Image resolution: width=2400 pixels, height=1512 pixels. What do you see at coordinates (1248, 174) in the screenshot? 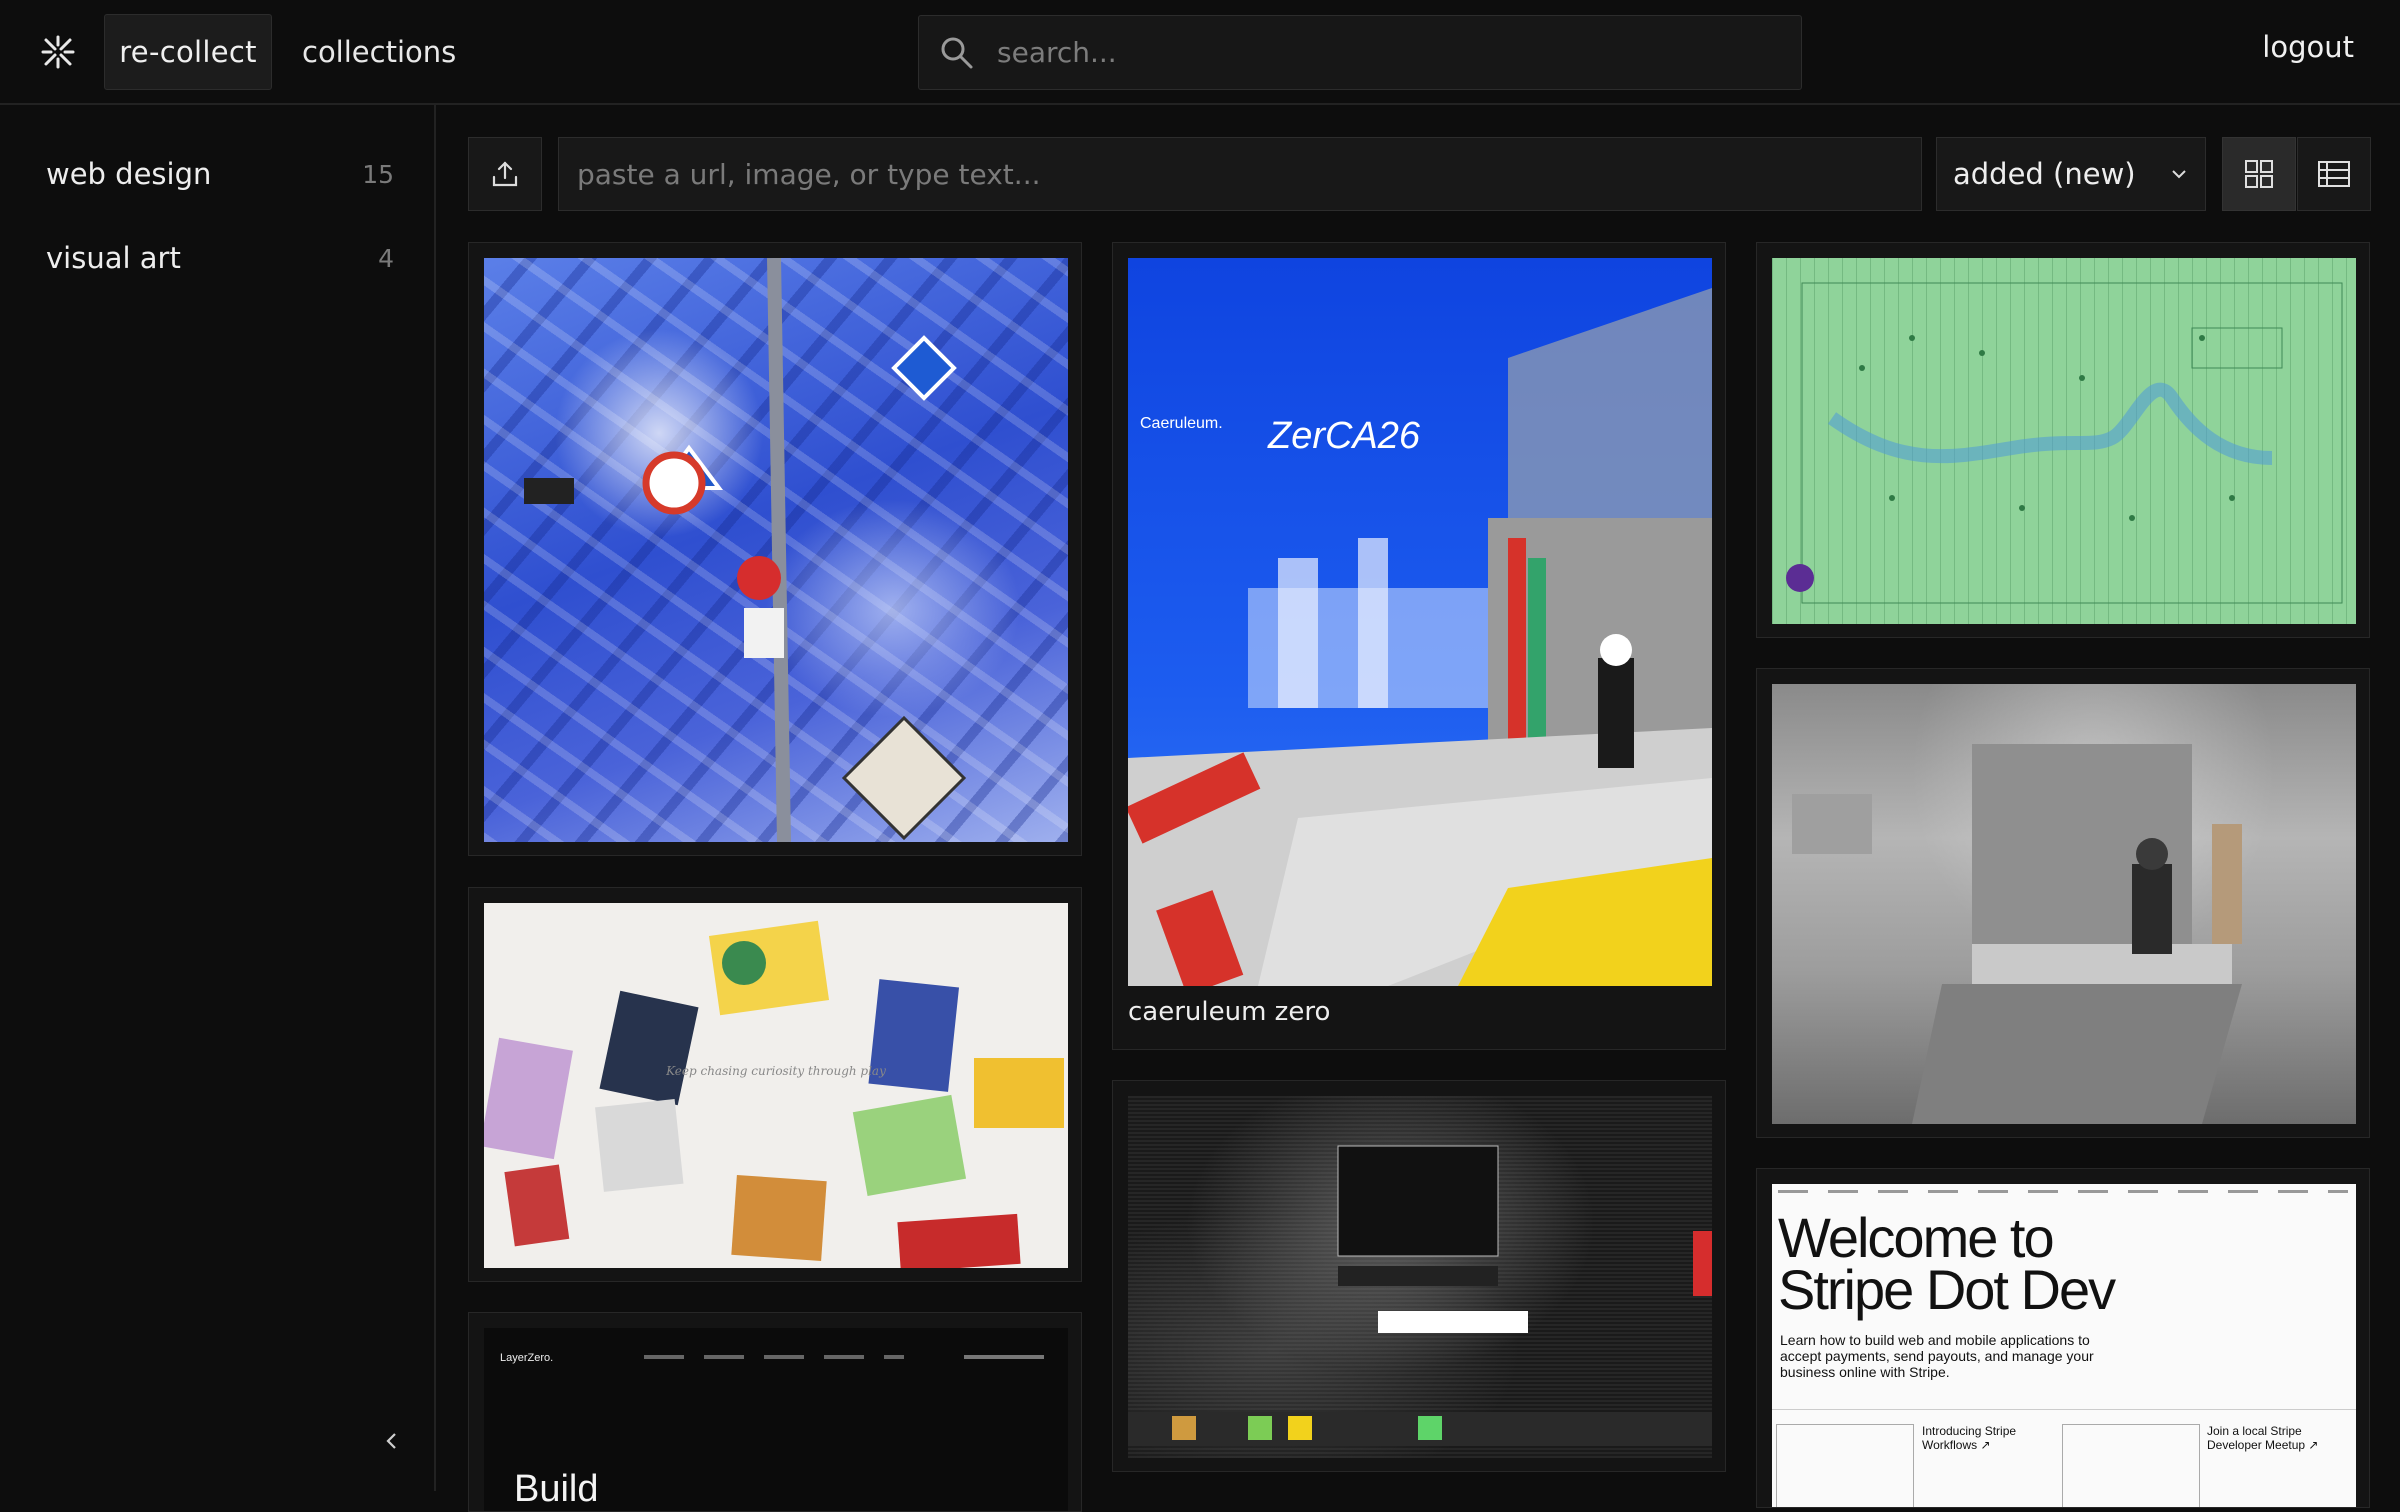
I see `add-item-input` at bounding box center [1248, 174].